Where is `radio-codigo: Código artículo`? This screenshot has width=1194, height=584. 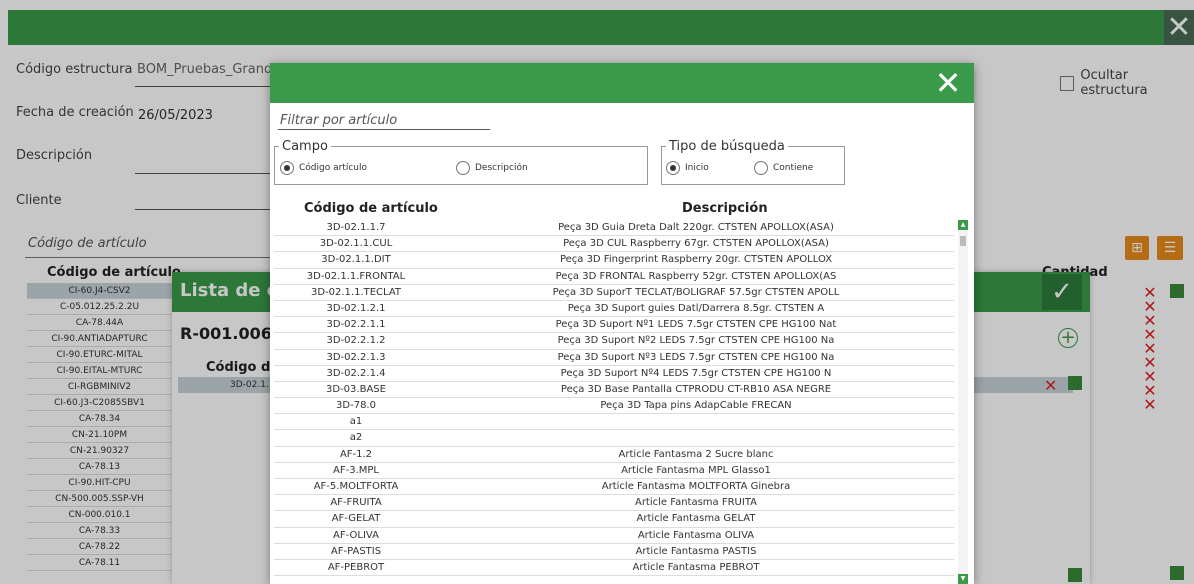
radio-codigo: Código artículo is located at coordinates (323, 168).